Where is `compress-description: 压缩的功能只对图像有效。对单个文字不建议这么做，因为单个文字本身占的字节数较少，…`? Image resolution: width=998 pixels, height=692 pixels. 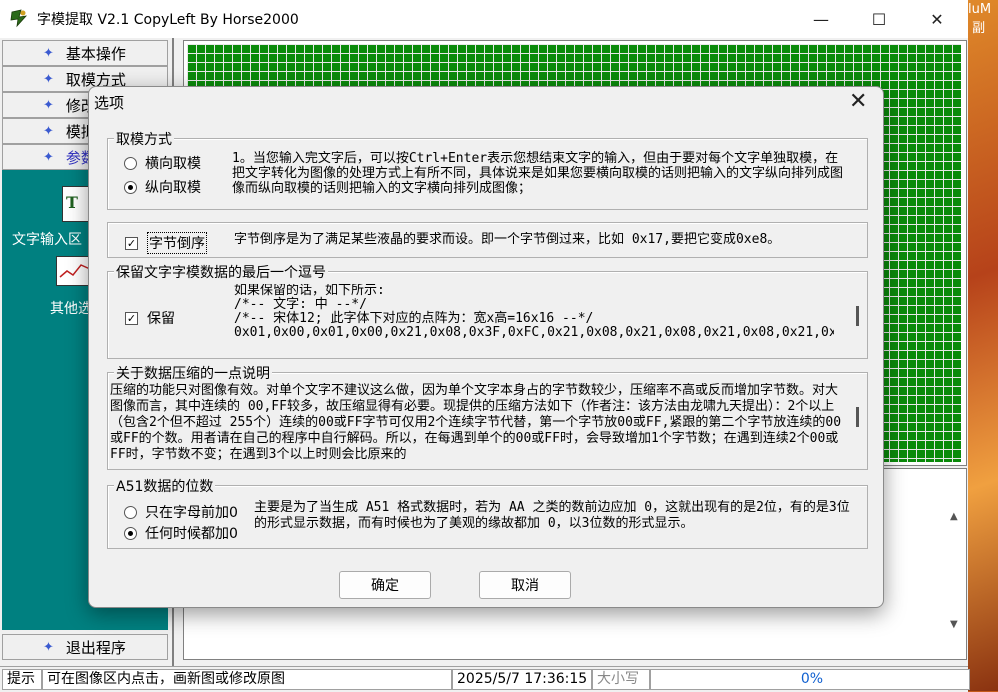 compress-description: 压缩的功能只对图像有效。对单个文字不建议这么做，因为单个文字本身占的字节数较少，… is located at coordinates (476, 422).